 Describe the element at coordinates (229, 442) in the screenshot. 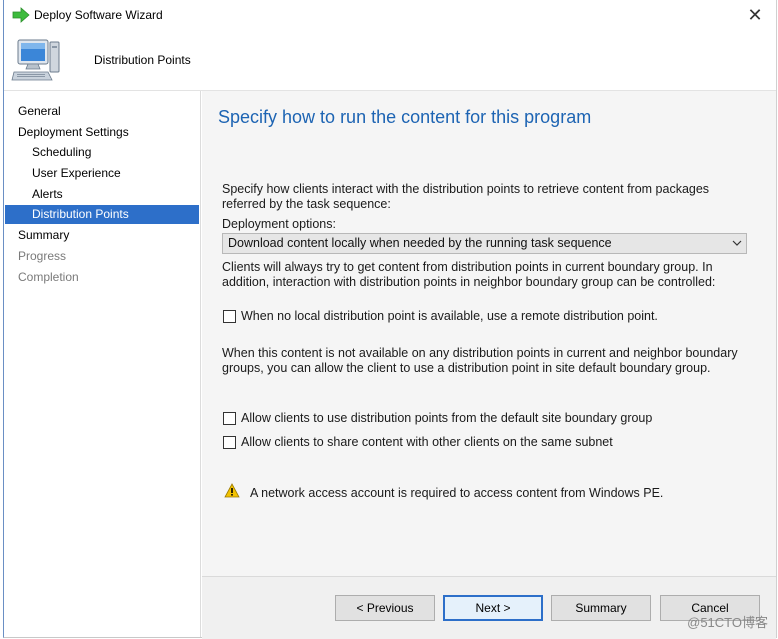

I see `share-subnet-checkbox` at that location.